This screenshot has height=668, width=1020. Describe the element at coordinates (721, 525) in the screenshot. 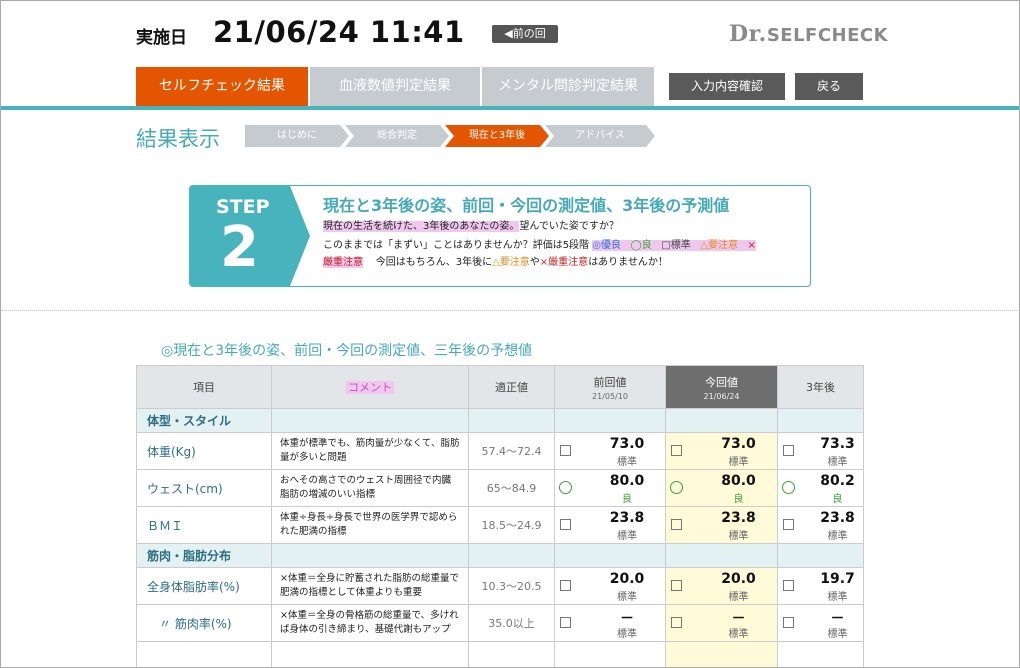

I see `now-value-cell: 23.8 標準` at that location.